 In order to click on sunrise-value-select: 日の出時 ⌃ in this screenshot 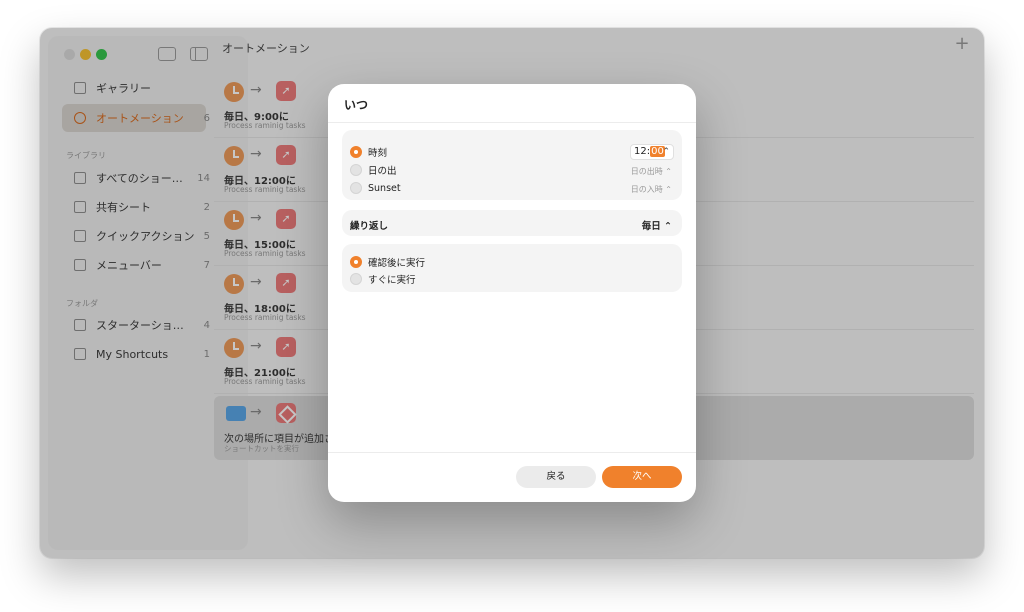, I will do `click(651, 171)`.